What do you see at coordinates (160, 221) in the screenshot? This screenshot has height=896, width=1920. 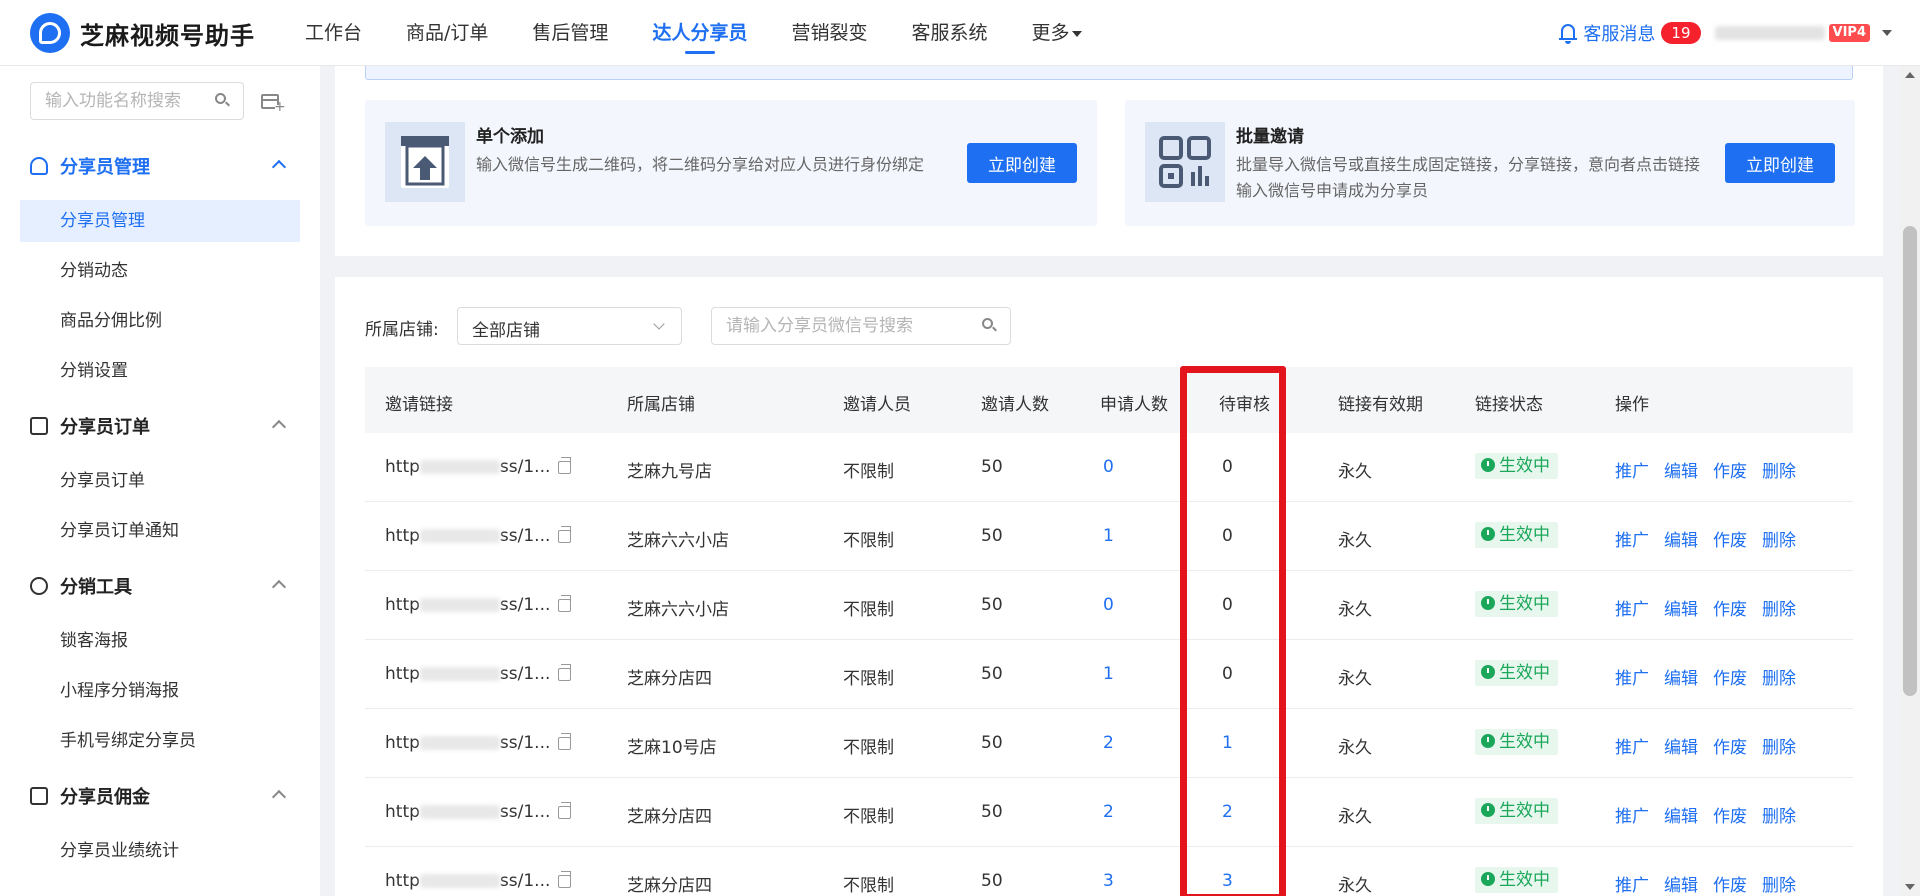 I see `sidebar-item-sharer-management: 分享员管理` at bounding box center [160, 221].